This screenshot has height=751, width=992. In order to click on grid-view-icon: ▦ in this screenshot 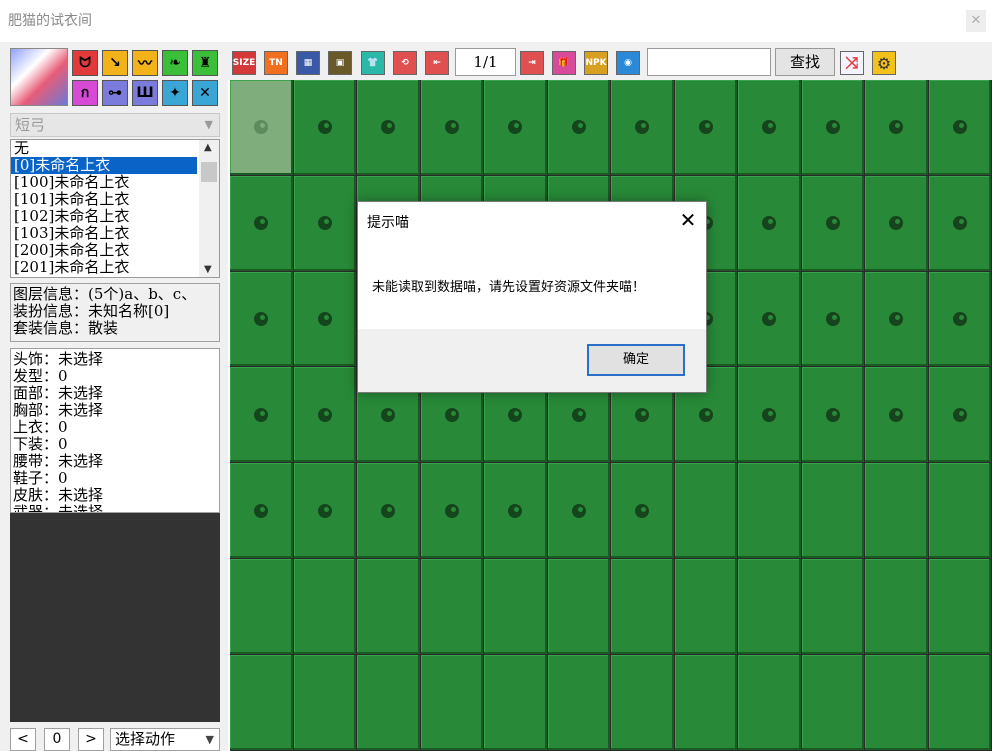, I will do `click(308, 63)`.